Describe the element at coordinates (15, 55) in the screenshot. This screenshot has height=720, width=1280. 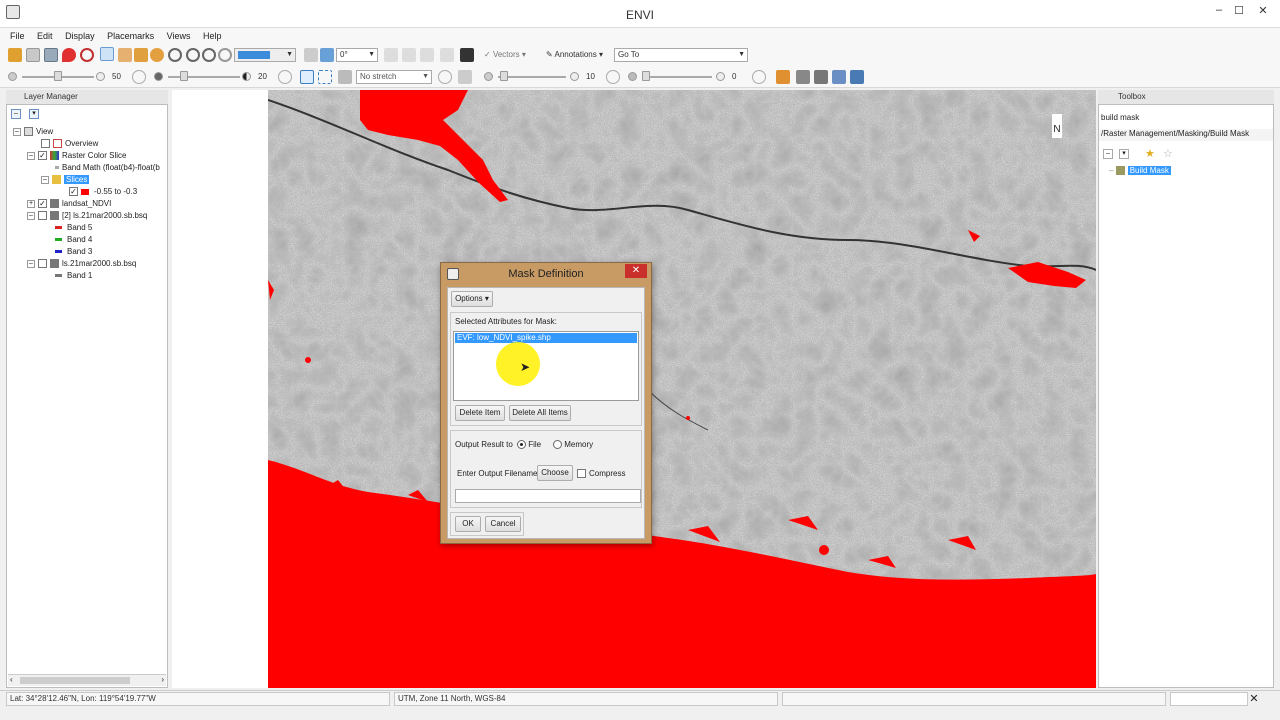
I see `open-folder-icon` at that location.